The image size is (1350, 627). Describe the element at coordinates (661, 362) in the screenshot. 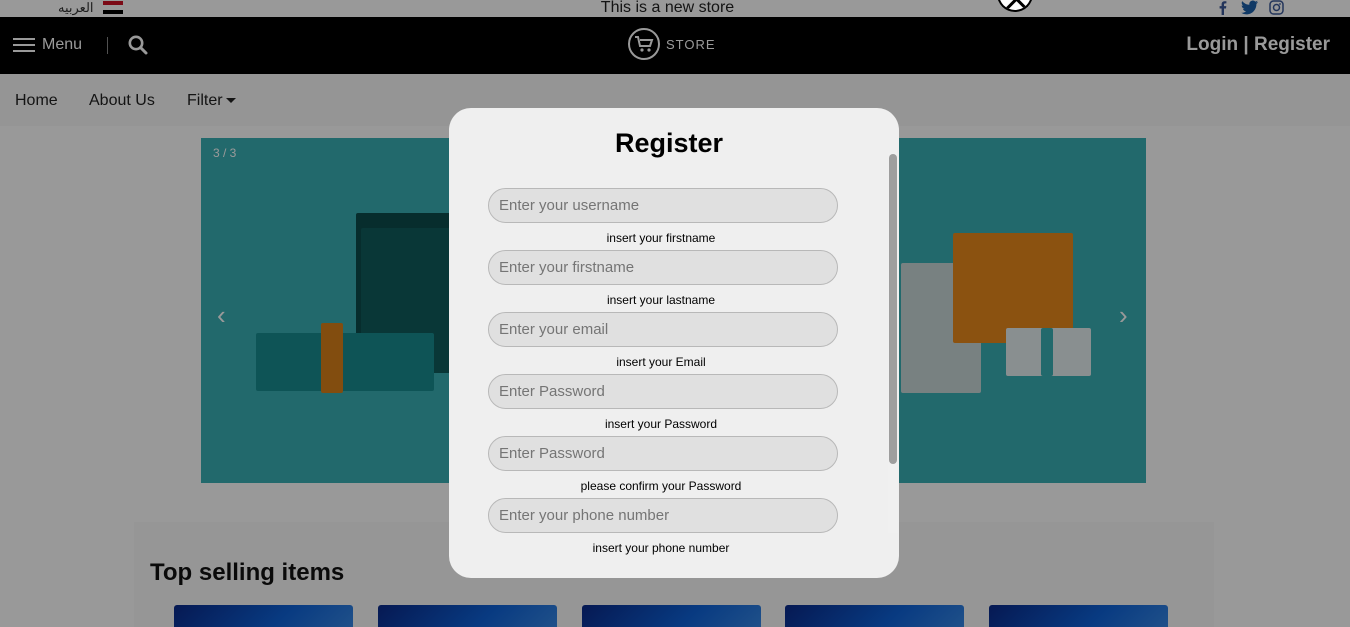

I see `email-hint: insert your Email` at that location.